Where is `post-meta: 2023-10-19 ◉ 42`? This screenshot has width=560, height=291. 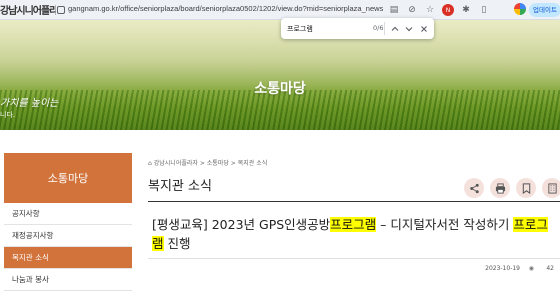 post-meta: 2023-10-19 ◉ 42 is located at coordinates (354, 268).